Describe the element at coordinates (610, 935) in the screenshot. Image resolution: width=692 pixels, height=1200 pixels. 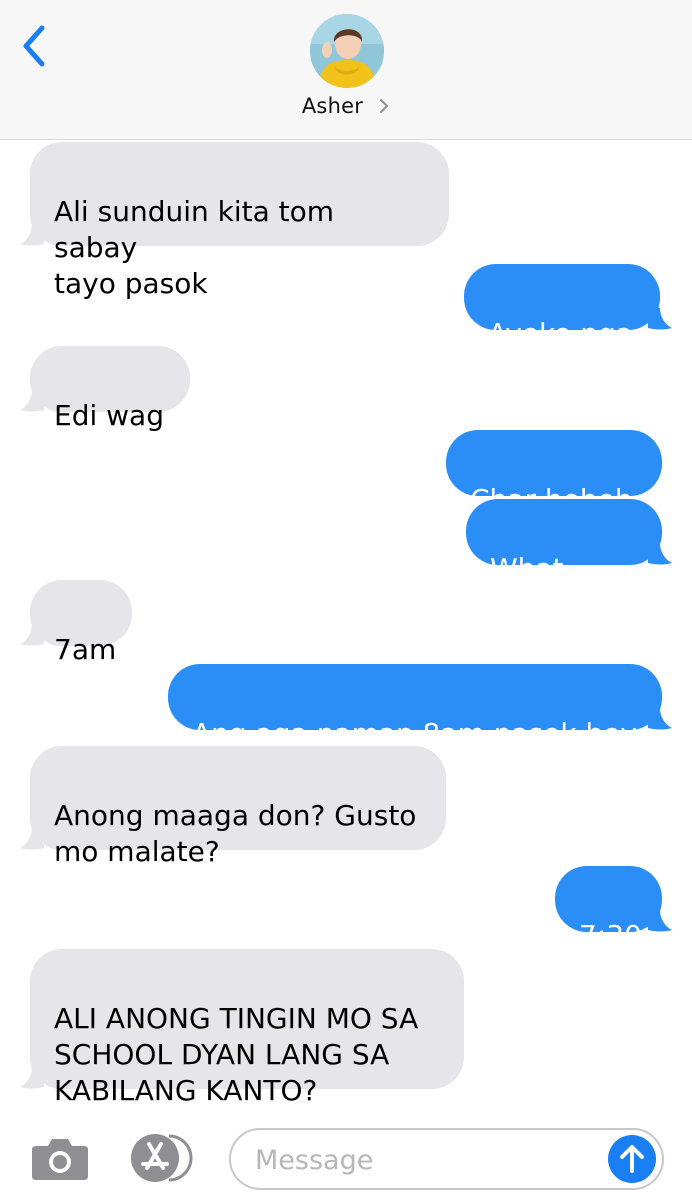
I see `message-text: 7:30` at that location.